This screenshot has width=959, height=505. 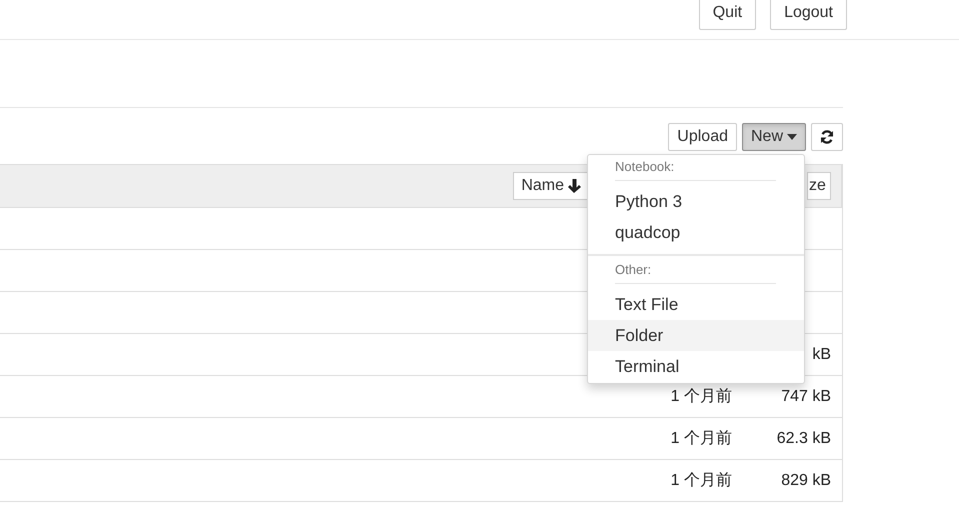 I want to click on size-sort-button: ze, so click(x=819, y=186).